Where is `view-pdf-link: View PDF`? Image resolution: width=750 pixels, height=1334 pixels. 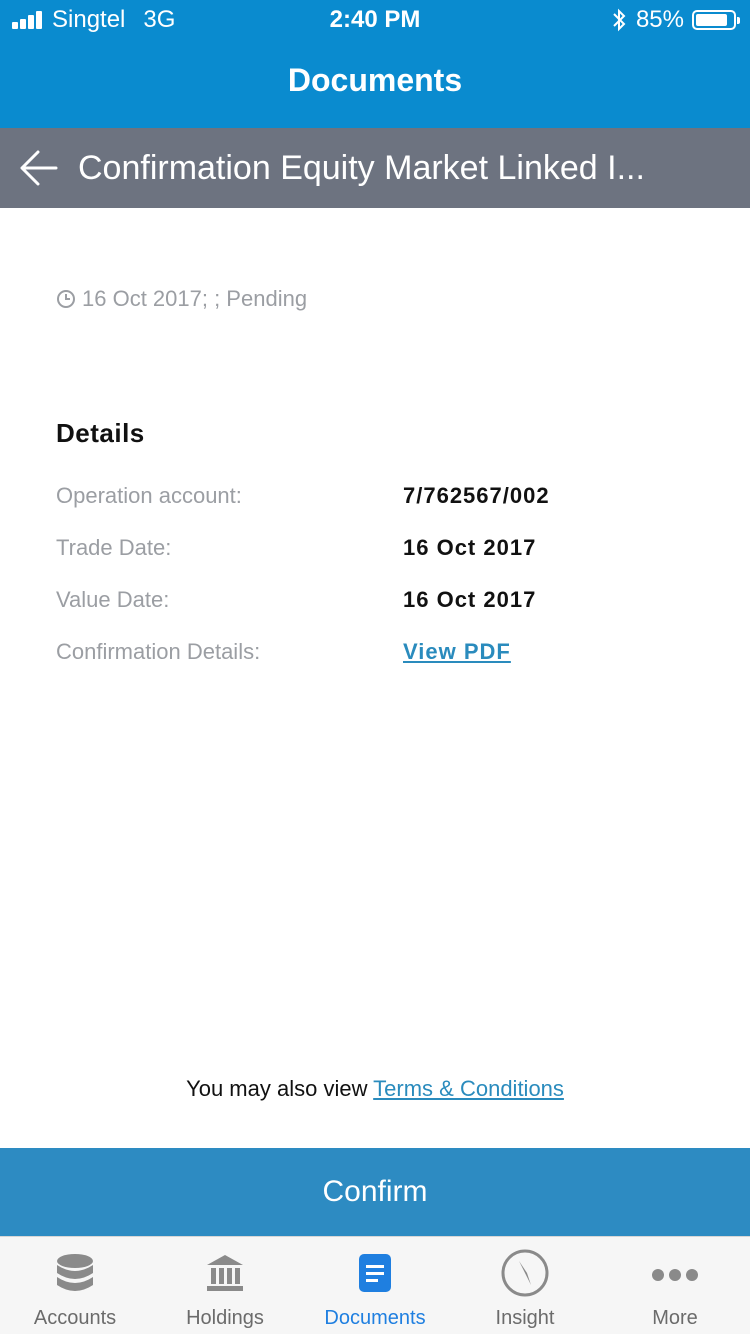 view-pdf-link: View PDF is located at coordinates (457, 652).